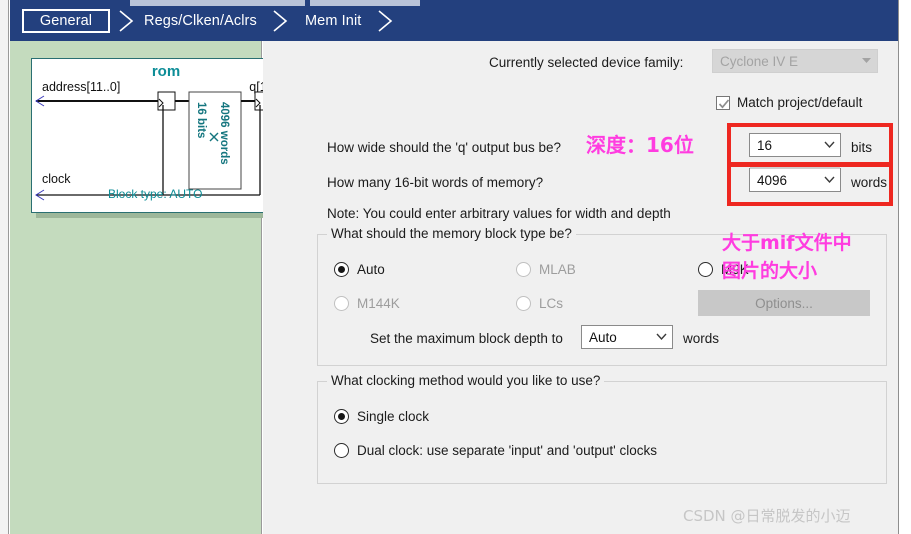  Describe the element at coordinates (155, 194) in the screenshot. I see `symbol-block-type: Block type: AUTO` at that location.